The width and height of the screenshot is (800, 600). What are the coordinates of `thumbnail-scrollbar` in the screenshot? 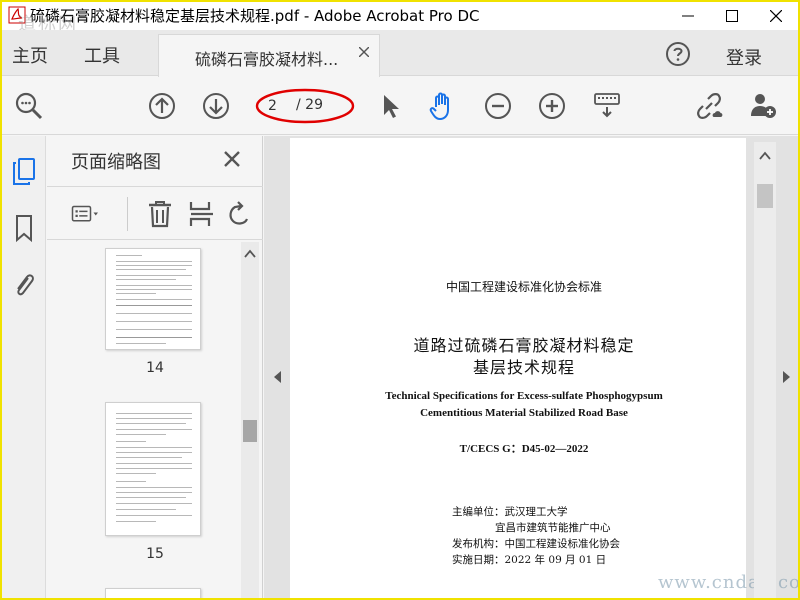 It's located at (250, 420).